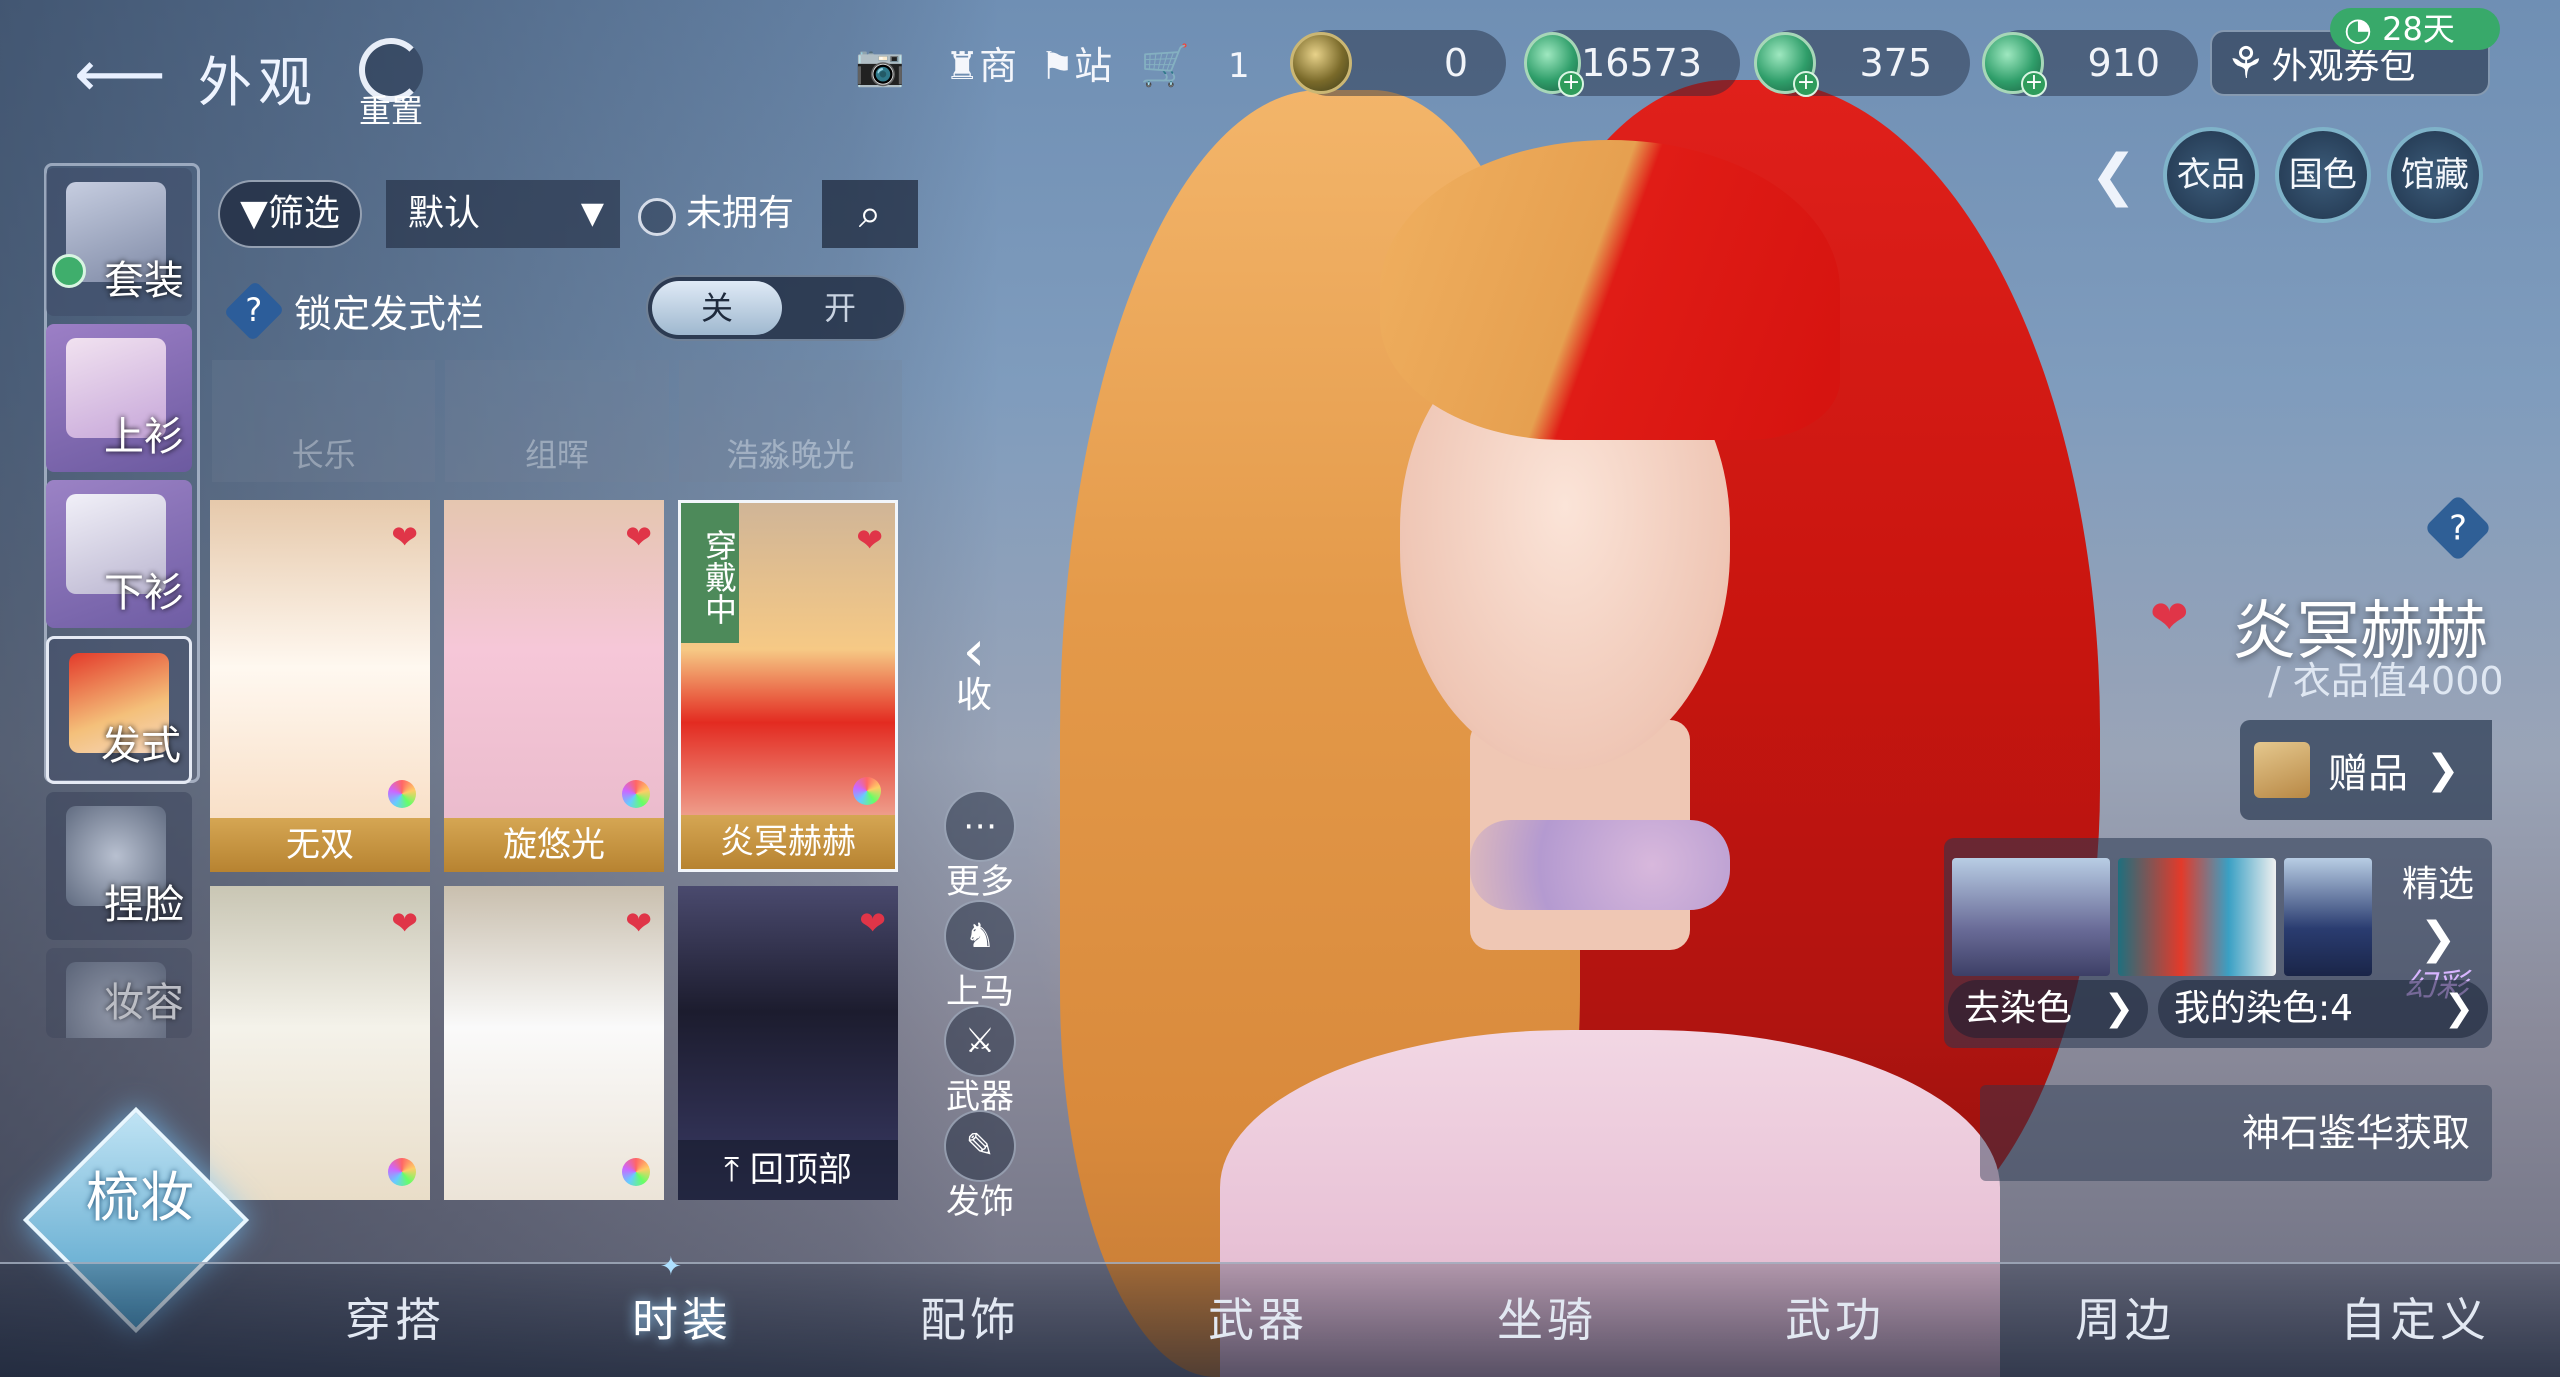 The width and height of the screenshot is (2560, 1377). I want to click on right-tabs: ❮ 衣品 国色 馆藏, so click(2286, 175).